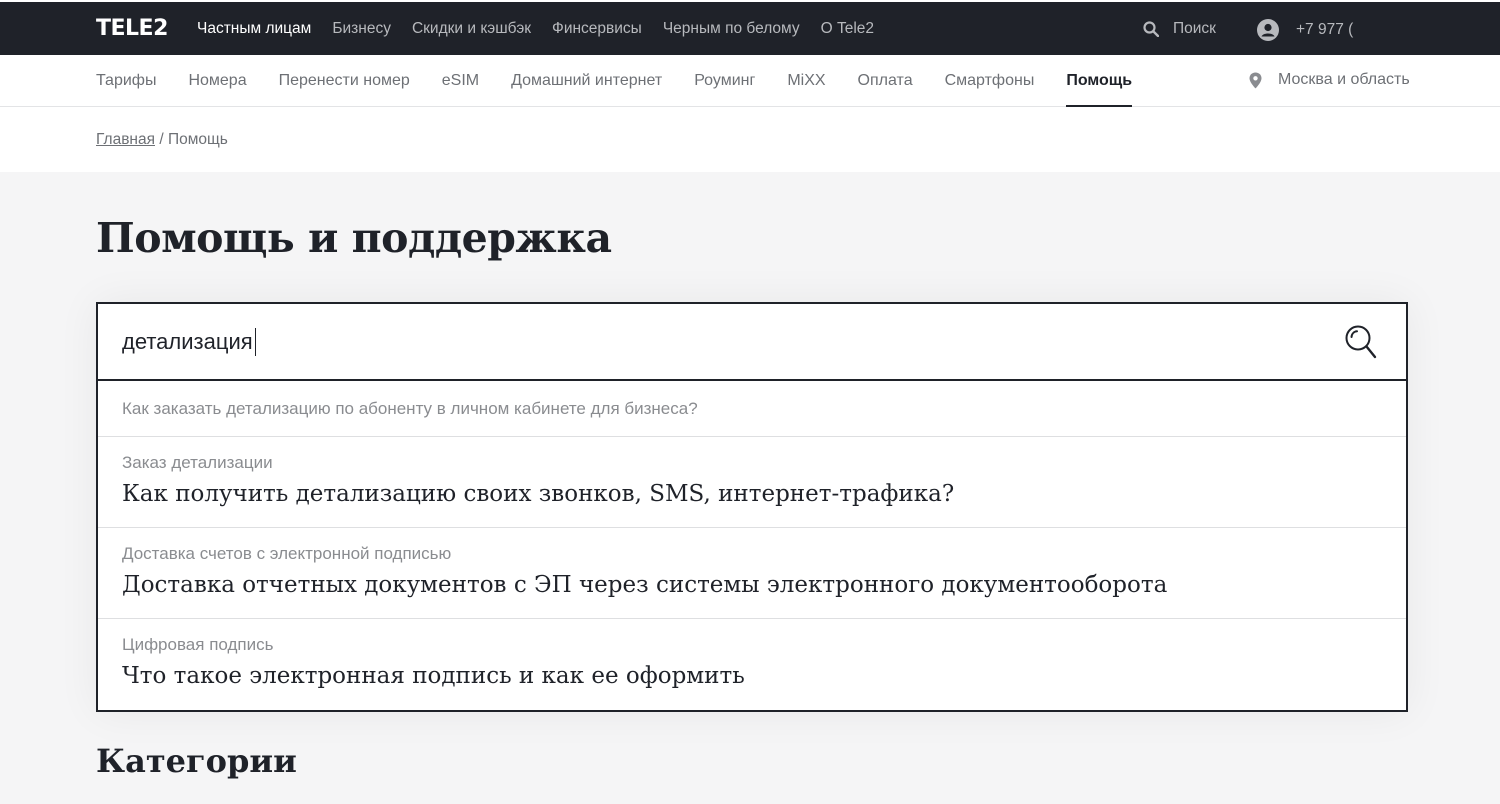 The height and width of the screenshot is (804, 1500). I want to click on search-input: детализация, so click(189, 342).